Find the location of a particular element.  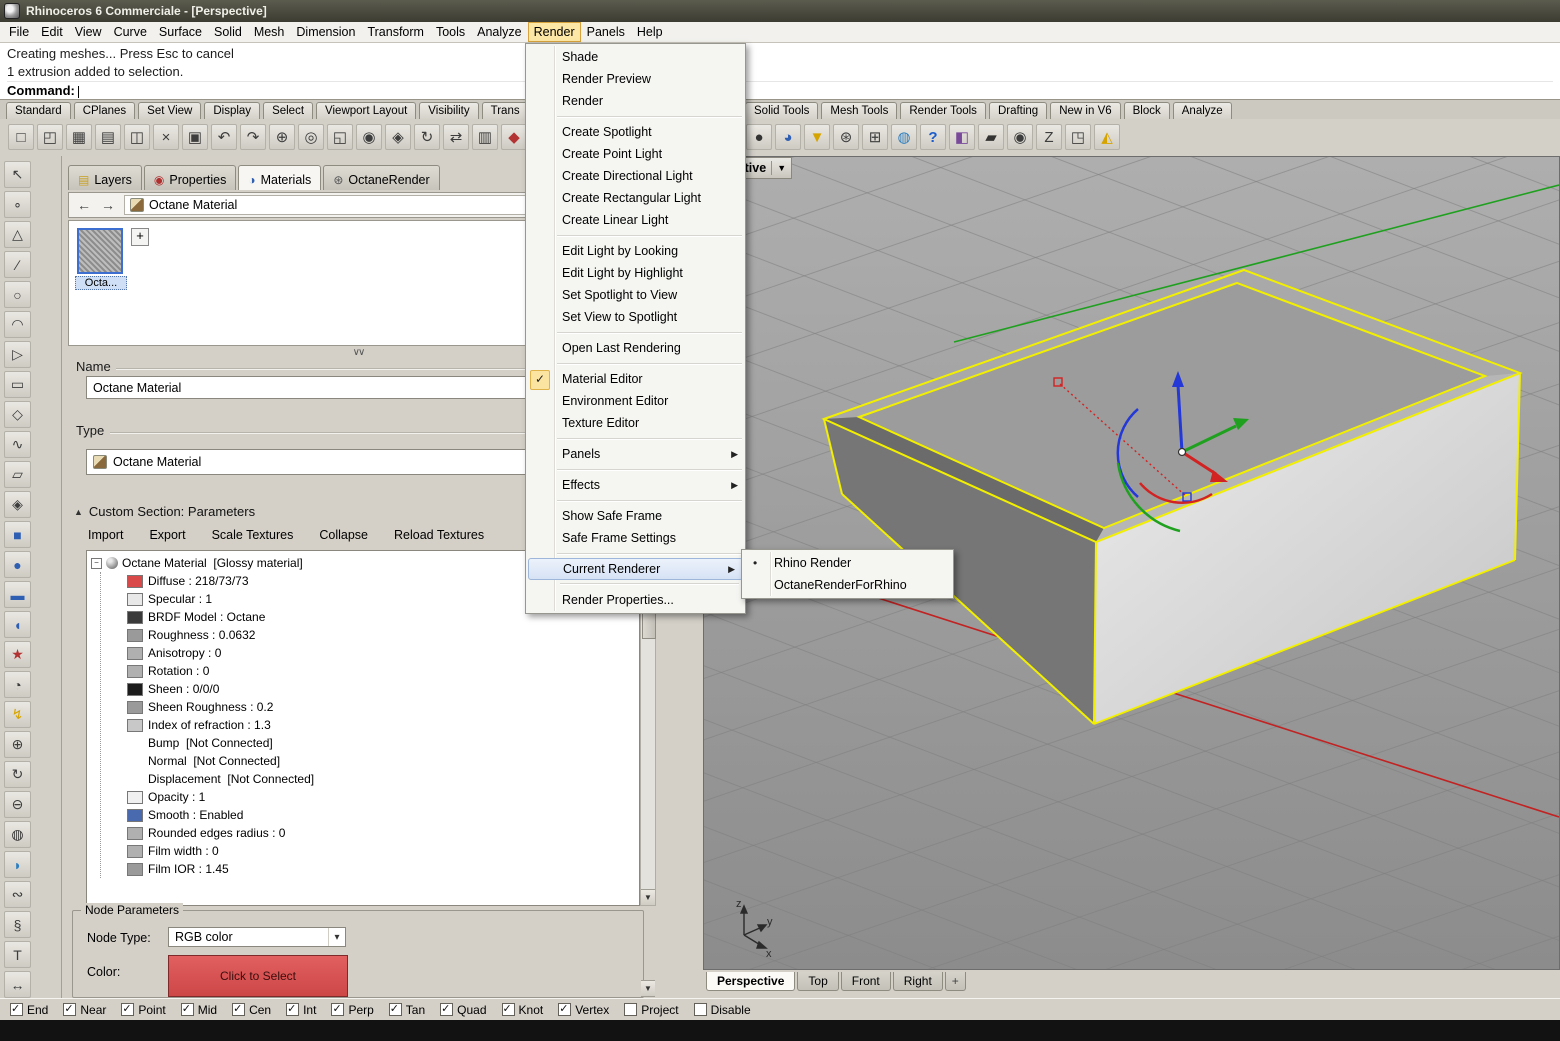

move-icon: ⊕ is located at coordinates (17, 744).